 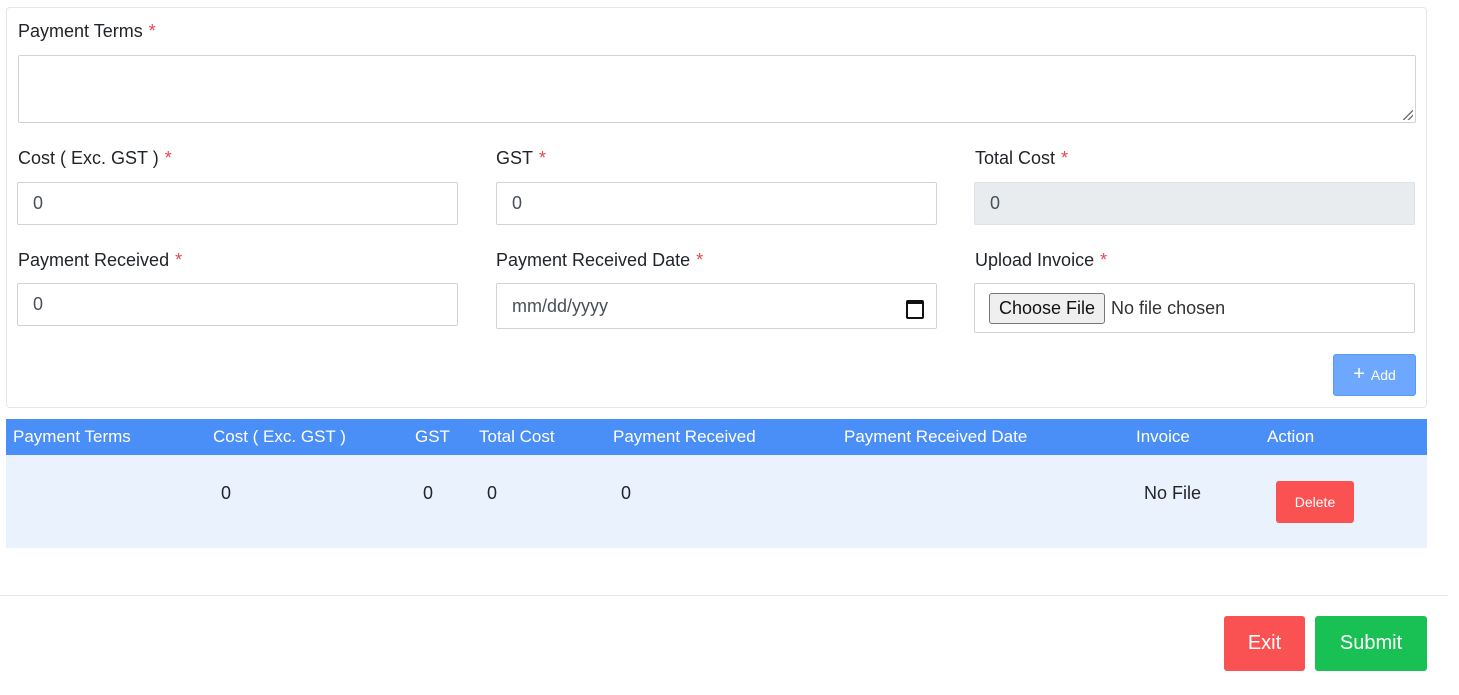 I want to click on payment-received-input: 0, so click(x=237, y=304).